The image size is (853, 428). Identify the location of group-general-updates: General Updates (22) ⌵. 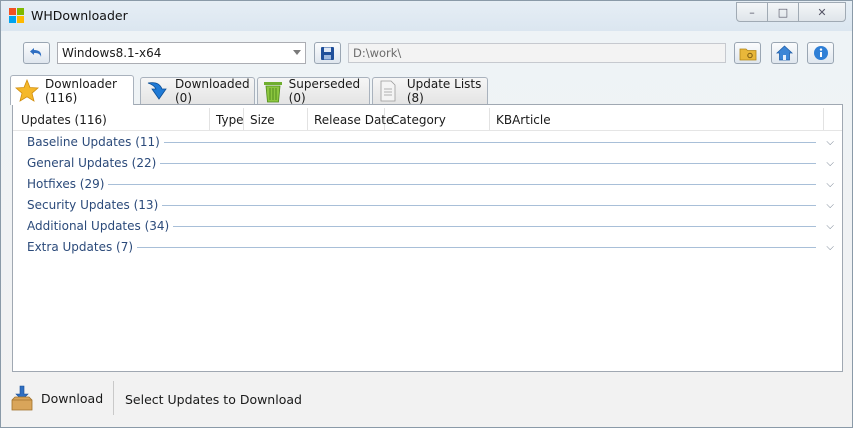
(430, 163).